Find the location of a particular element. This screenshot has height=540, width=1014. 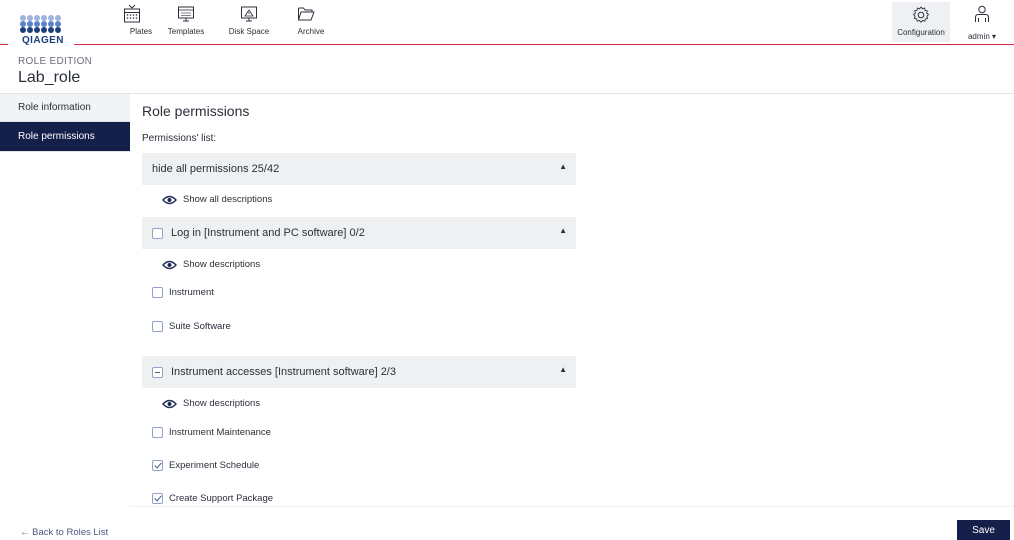

nav-plates-label: Plates is located at coordinates (141, 31).